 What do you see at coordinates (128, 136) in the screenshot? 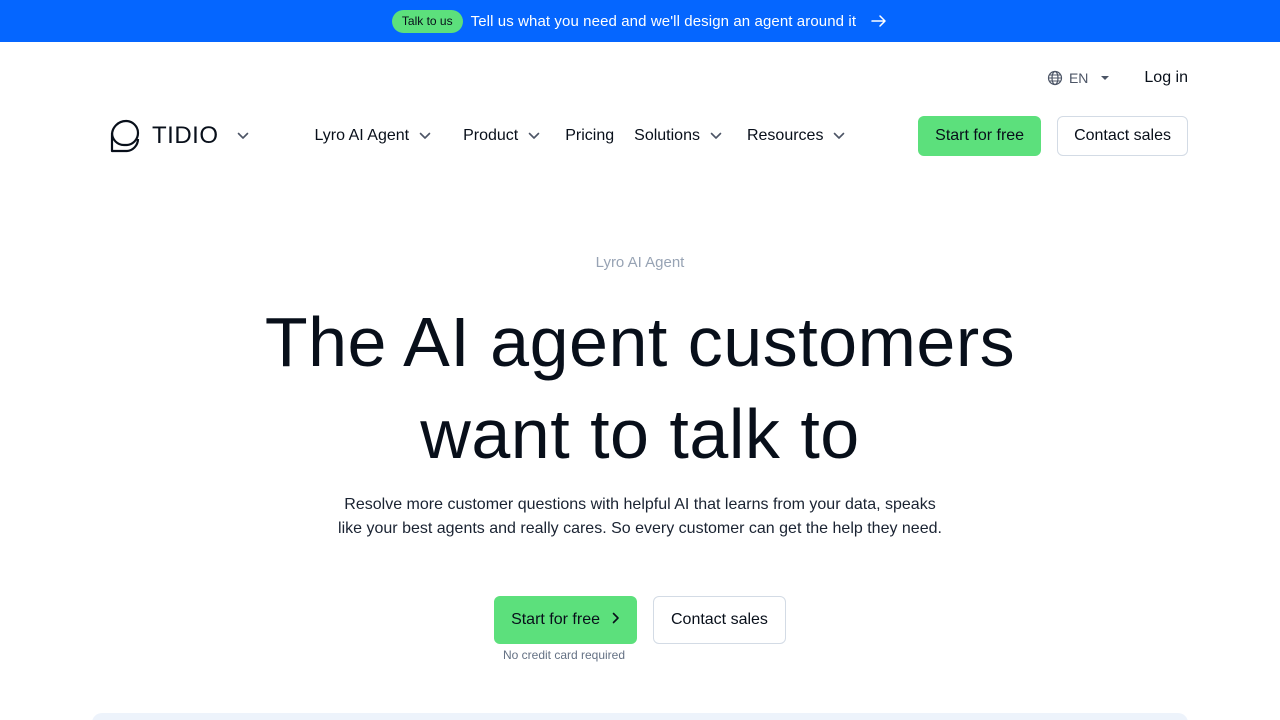
I see `tidio-logo-icon` at bounding box center [128, 136].